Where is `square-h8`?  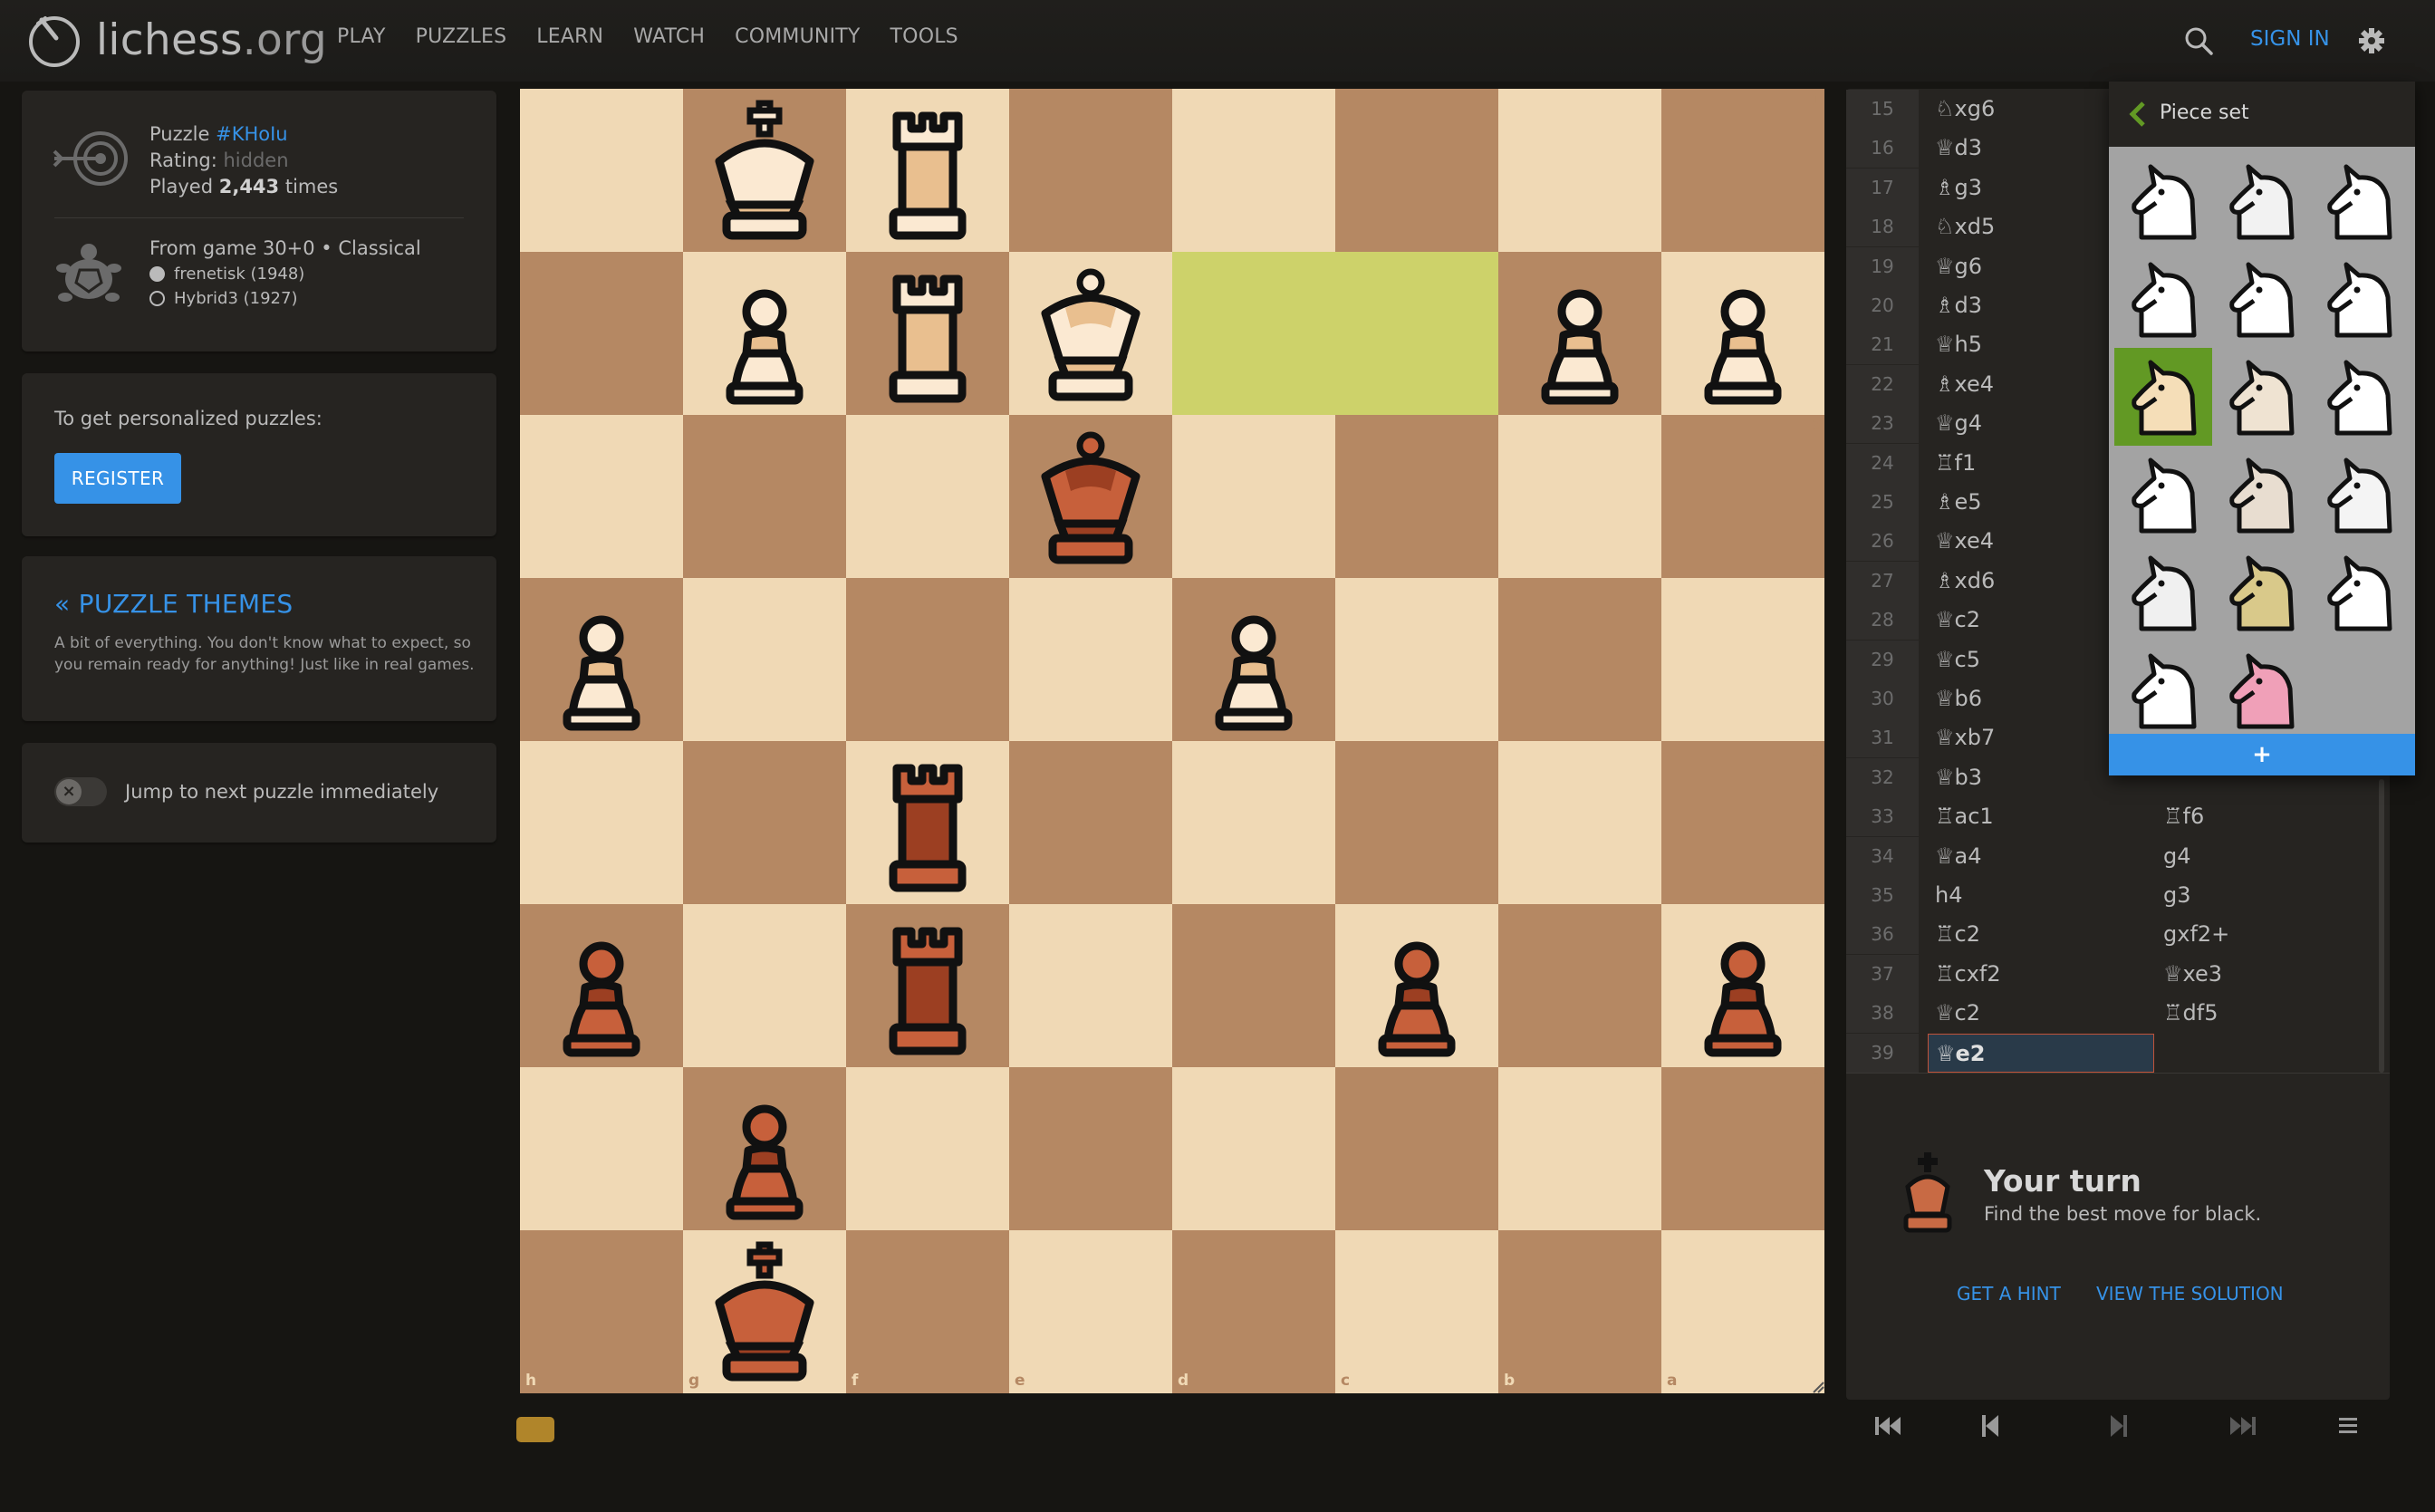
square-h8 is located at coordinates (601, 1311).